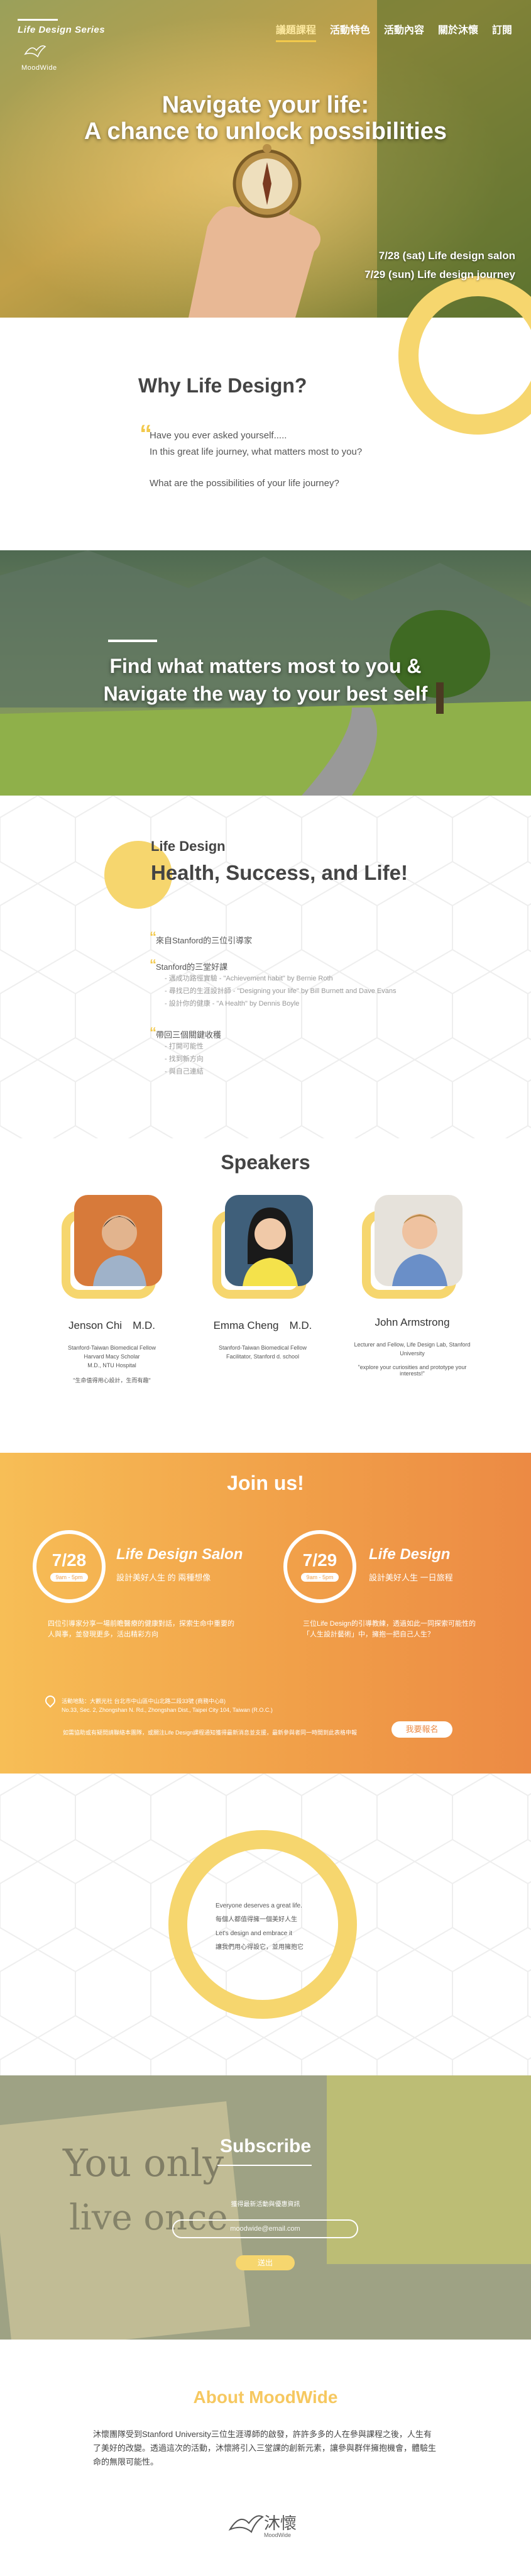 This screenshot has width=531, height=2576. What do you see at coordinates (265, 666) in the screenshot?
I see `find-line1: Find what matters most to you &` at bounding box center [265, 666].